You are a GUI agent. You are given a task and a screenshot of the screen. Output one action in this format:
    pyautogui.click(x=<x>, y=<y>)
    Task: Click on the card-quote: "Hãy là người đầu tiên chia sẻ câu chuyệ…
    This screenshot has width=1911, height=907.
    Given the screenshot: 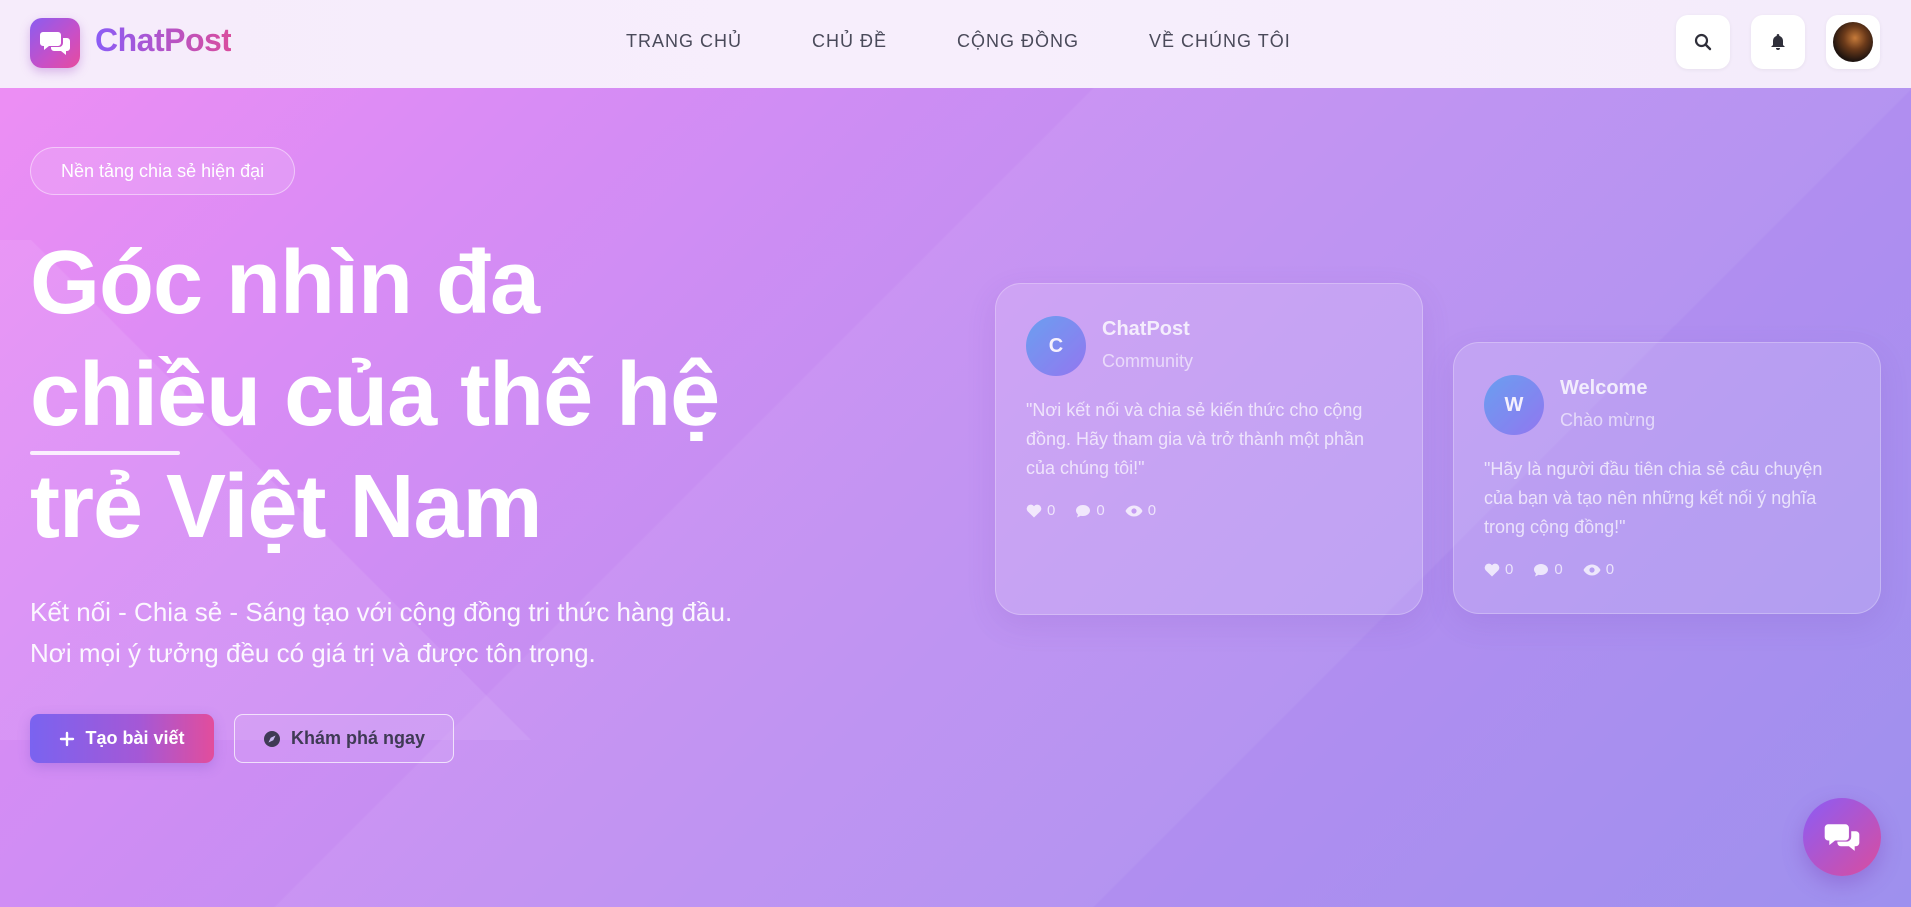 What is the action you would take?
    pyautogui.click(x=1653, y=498)
    